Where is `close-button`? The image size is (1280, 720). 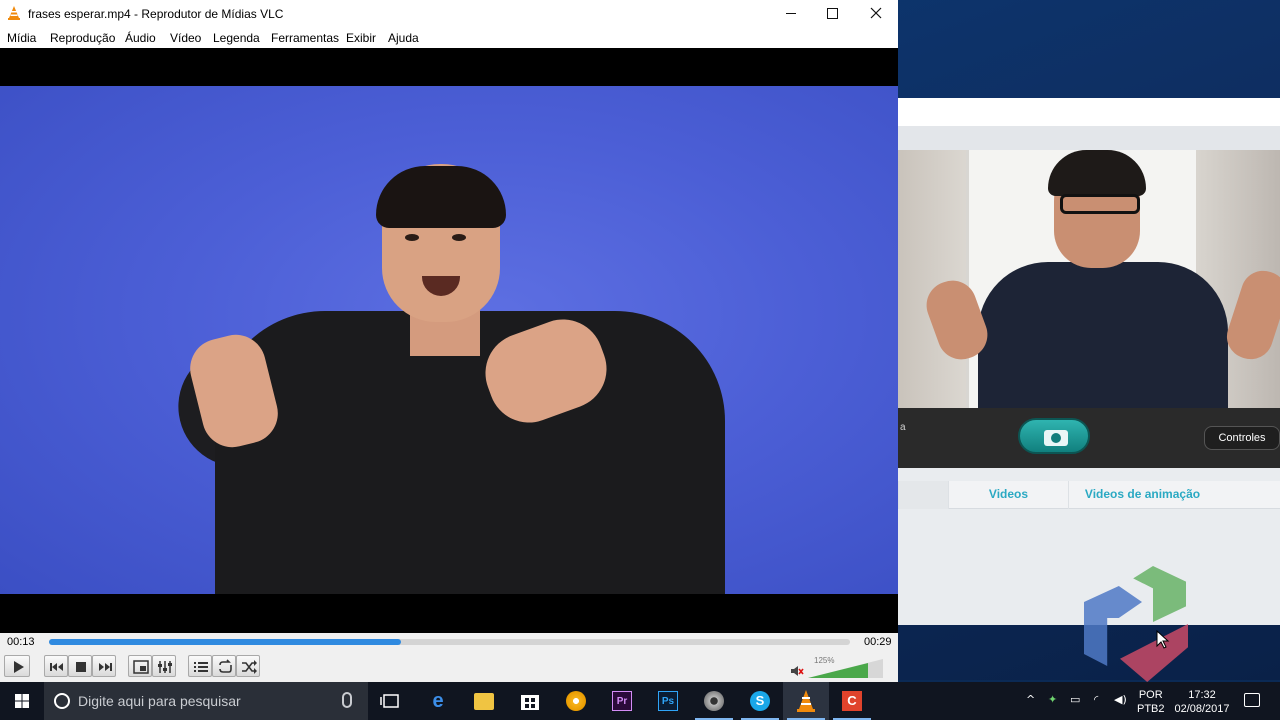 close-button is located at coordinates (876, 14).